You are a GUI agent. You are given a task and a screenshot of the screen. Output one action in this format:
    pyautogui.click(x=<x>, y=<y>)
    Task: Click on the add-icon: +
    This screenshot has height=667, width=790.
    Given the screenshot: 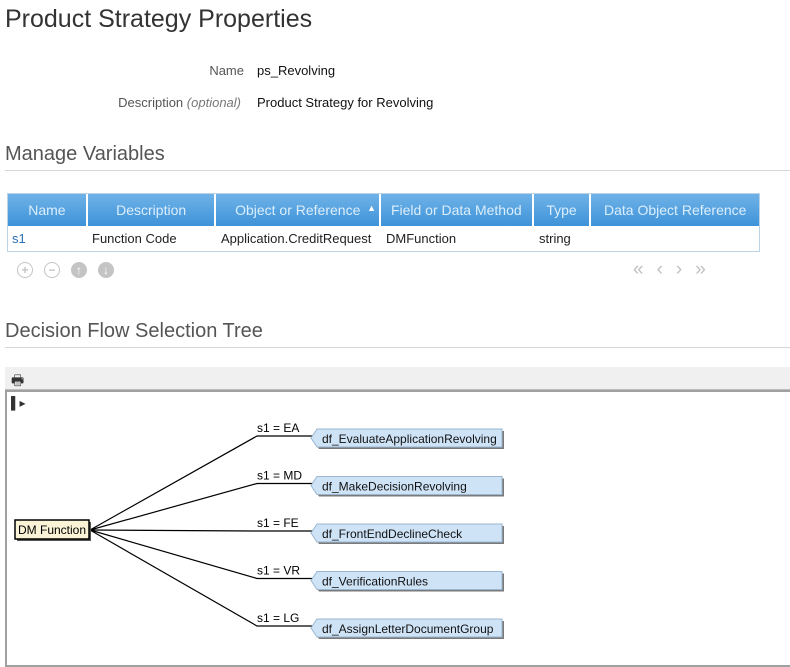 What is the action you would take?
    pyautogui.click(x=25, y=270)
    